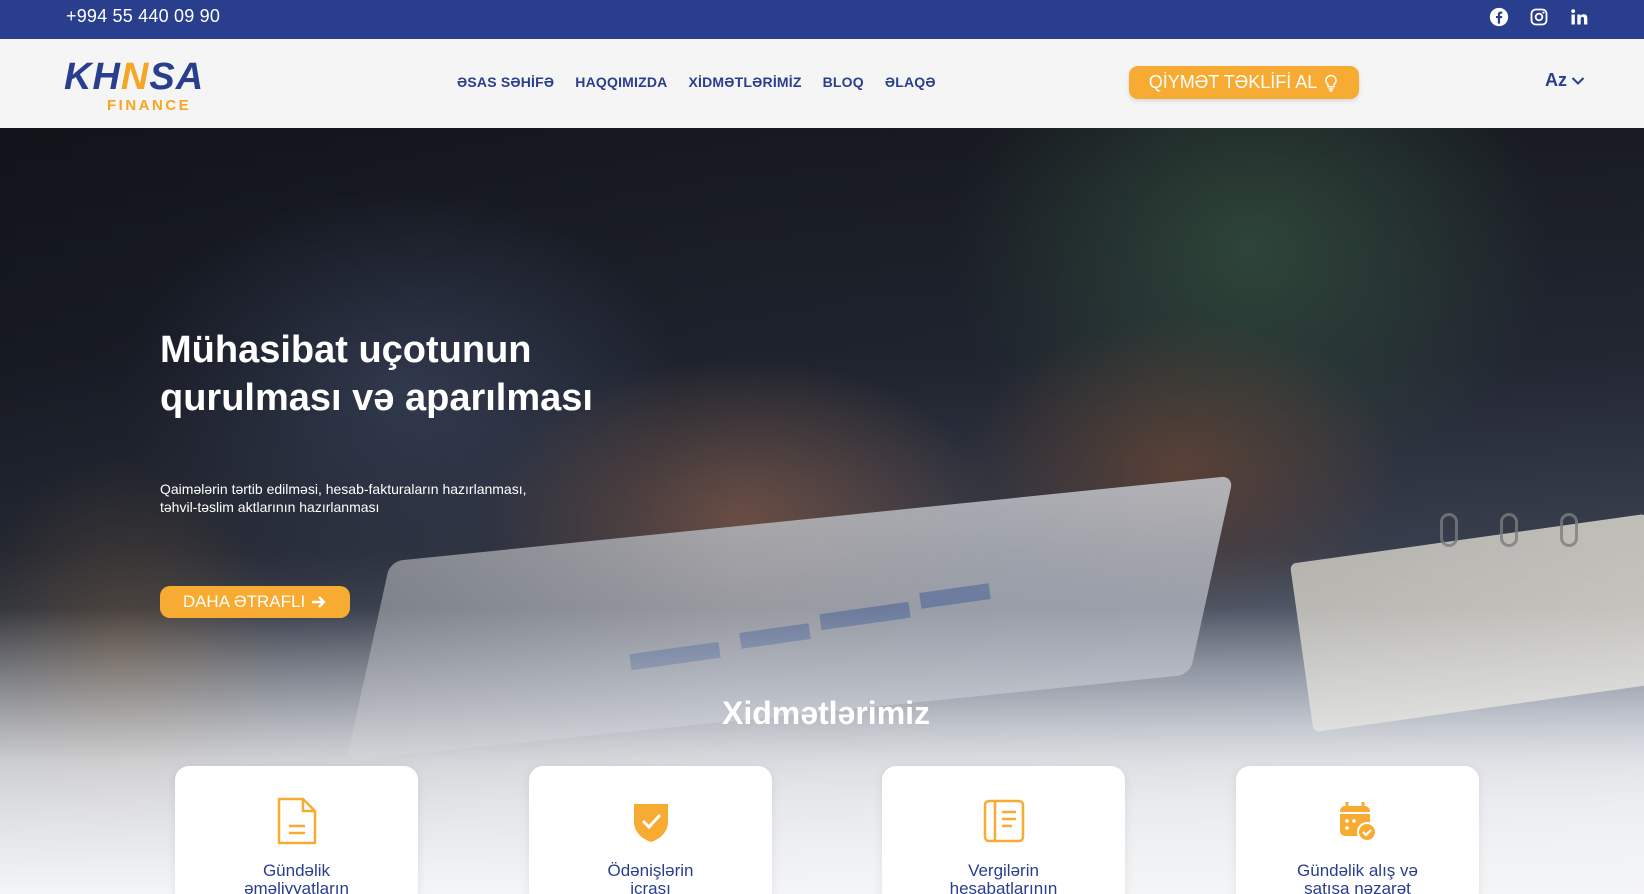  I want to click on nav-item-services: XİDMƏTLƏRİMİZ, so click(744, 82).